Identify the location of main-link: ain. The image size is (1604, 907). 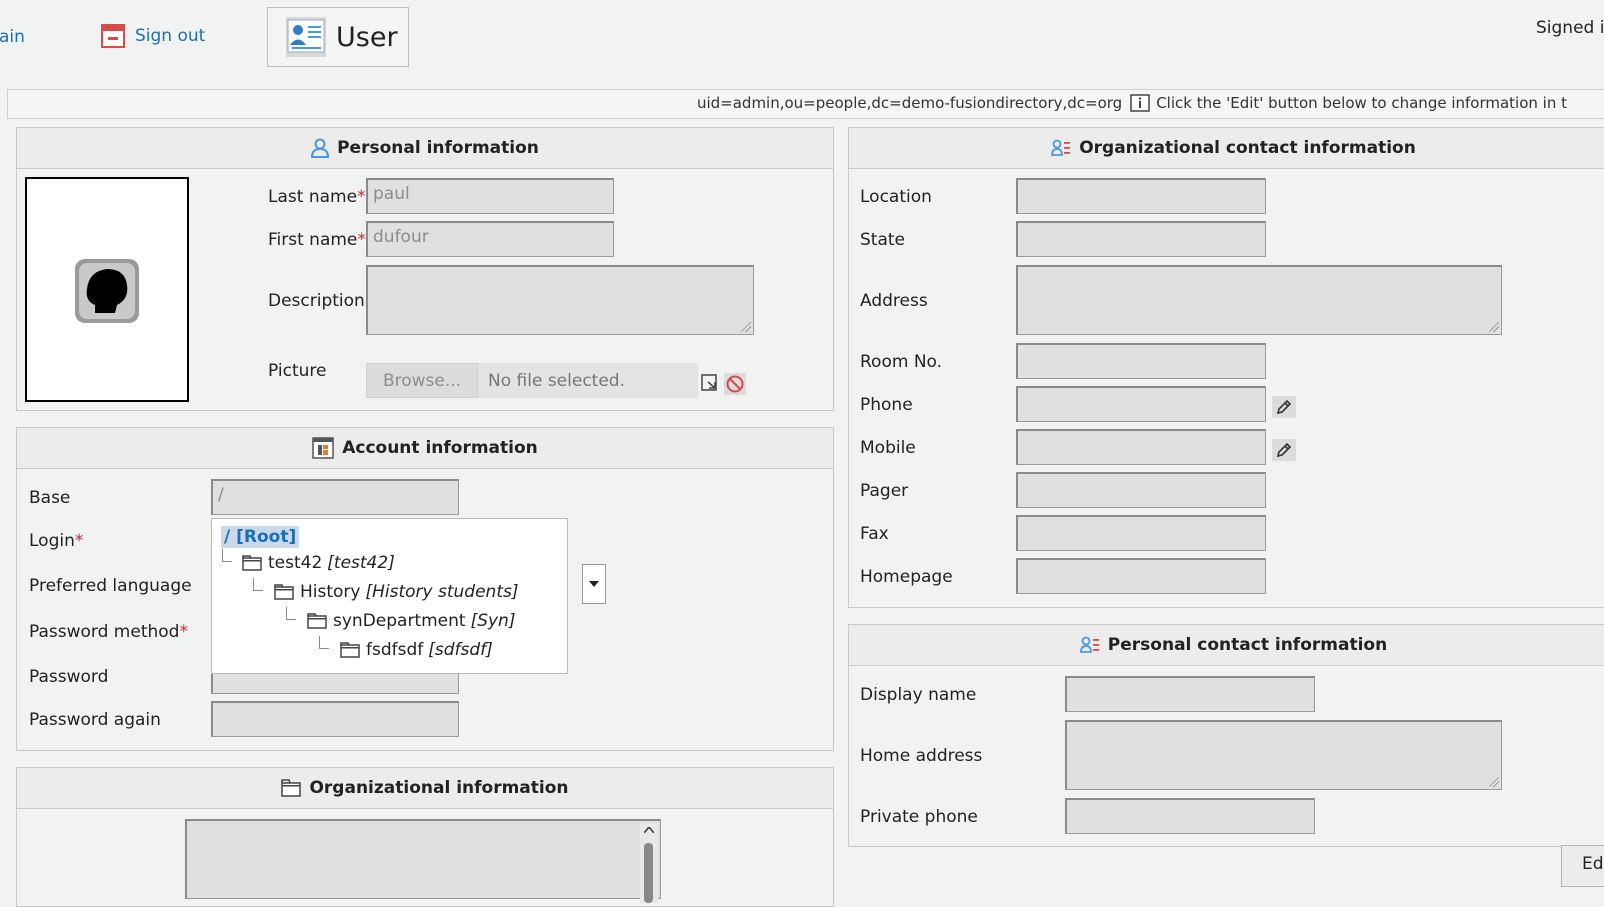
(12, 37).